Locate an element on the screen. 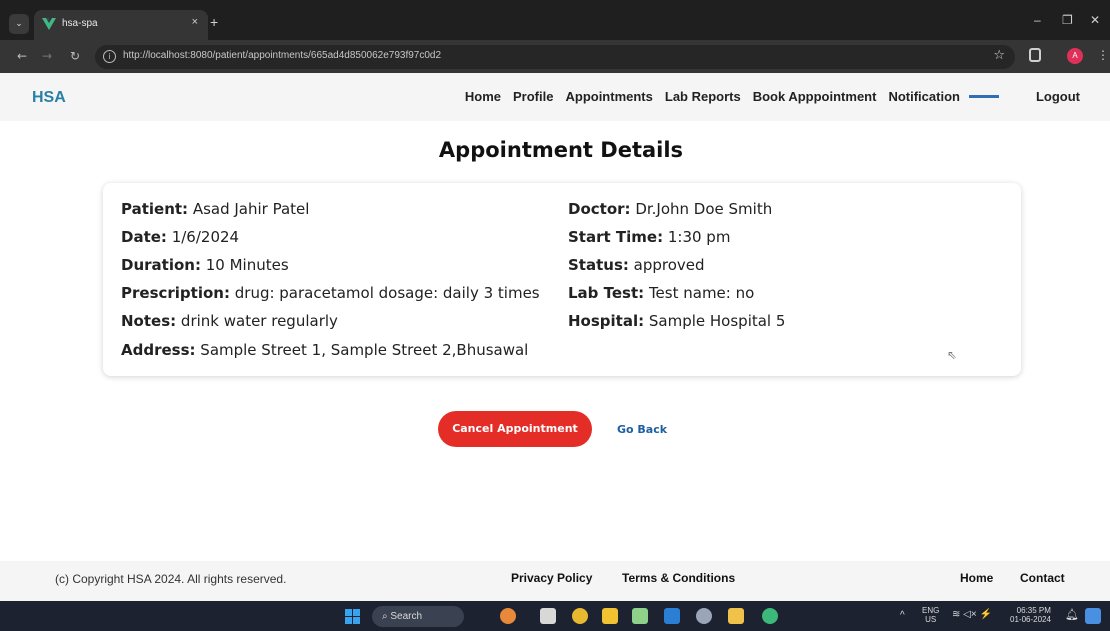  minimize-icon: – is located at coordinates (1037, 20).